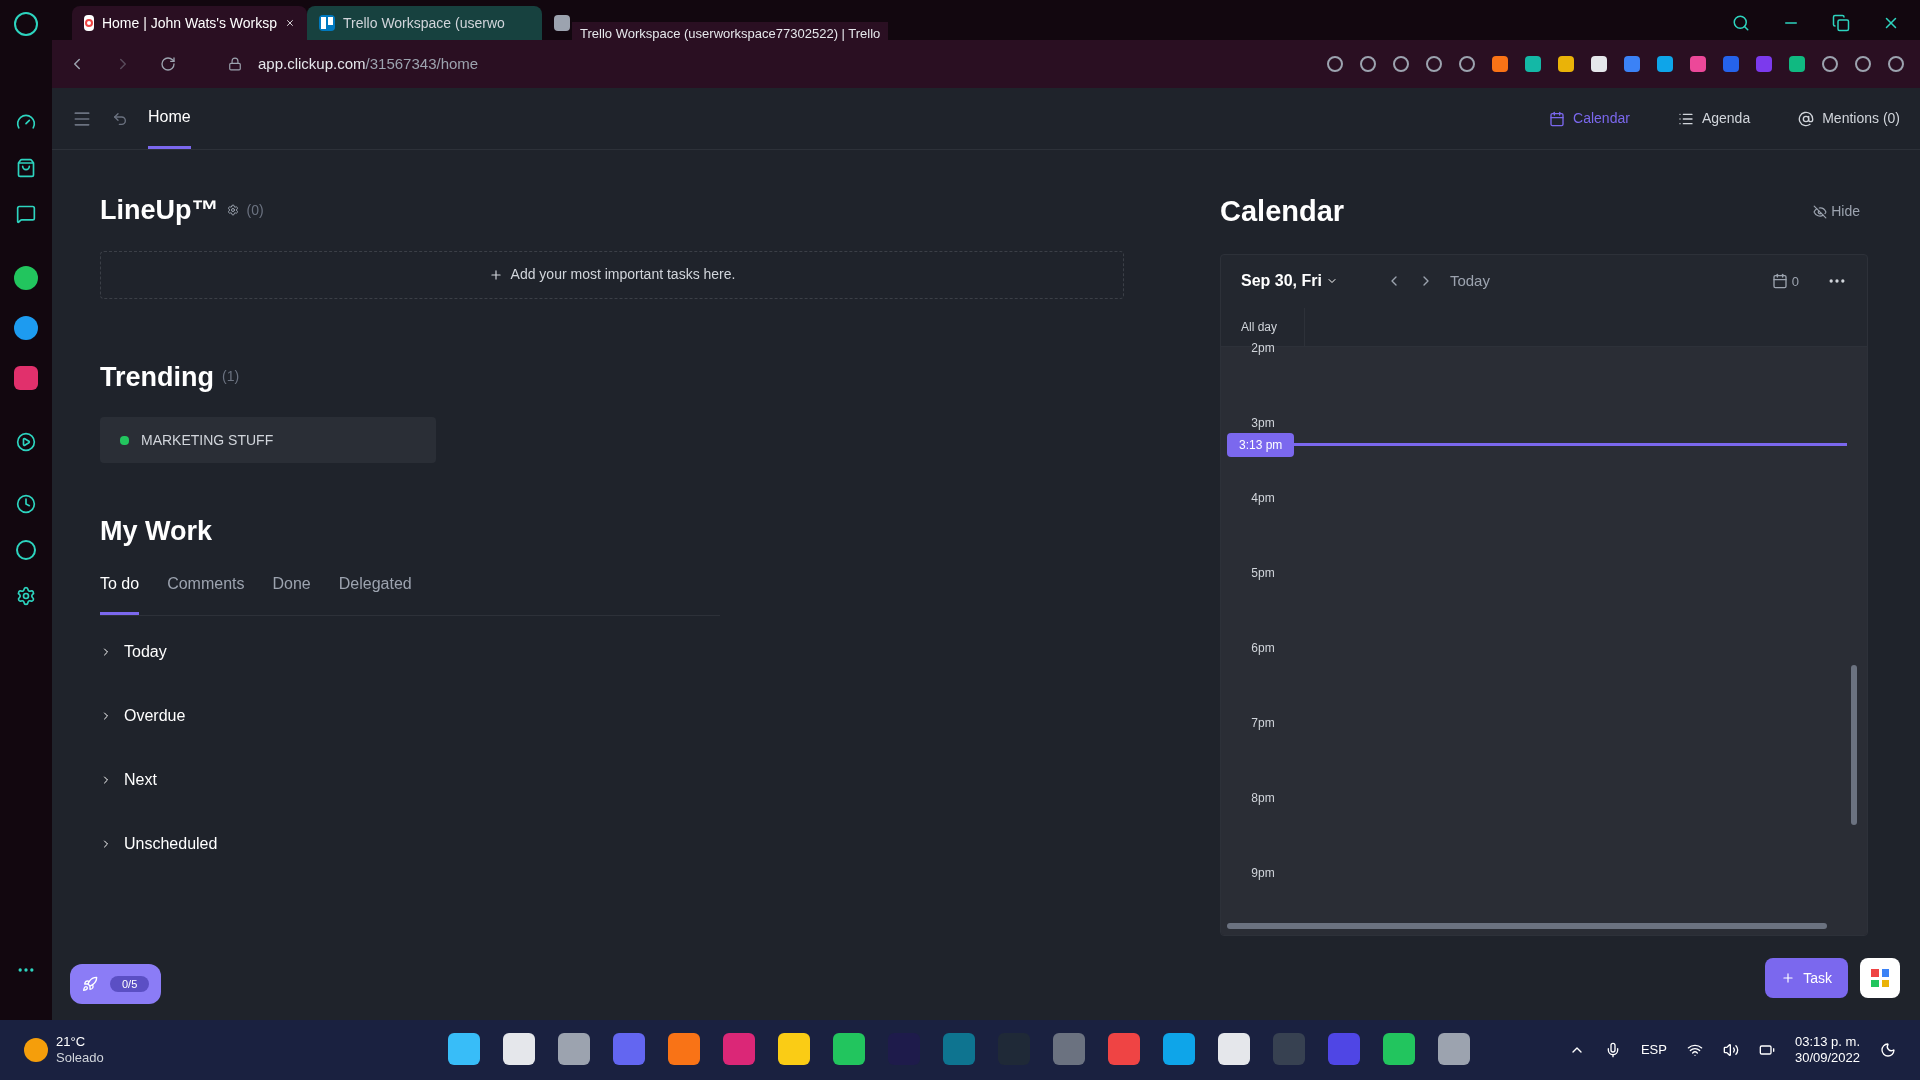  I want to click on hour-label: 8pm, so click(1263, 797).